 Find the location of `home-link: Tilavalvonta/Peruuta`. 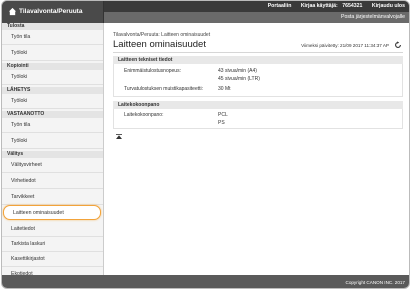

home-link: Tilavalvonta/Peruuta is located at coordinates (53, 12).